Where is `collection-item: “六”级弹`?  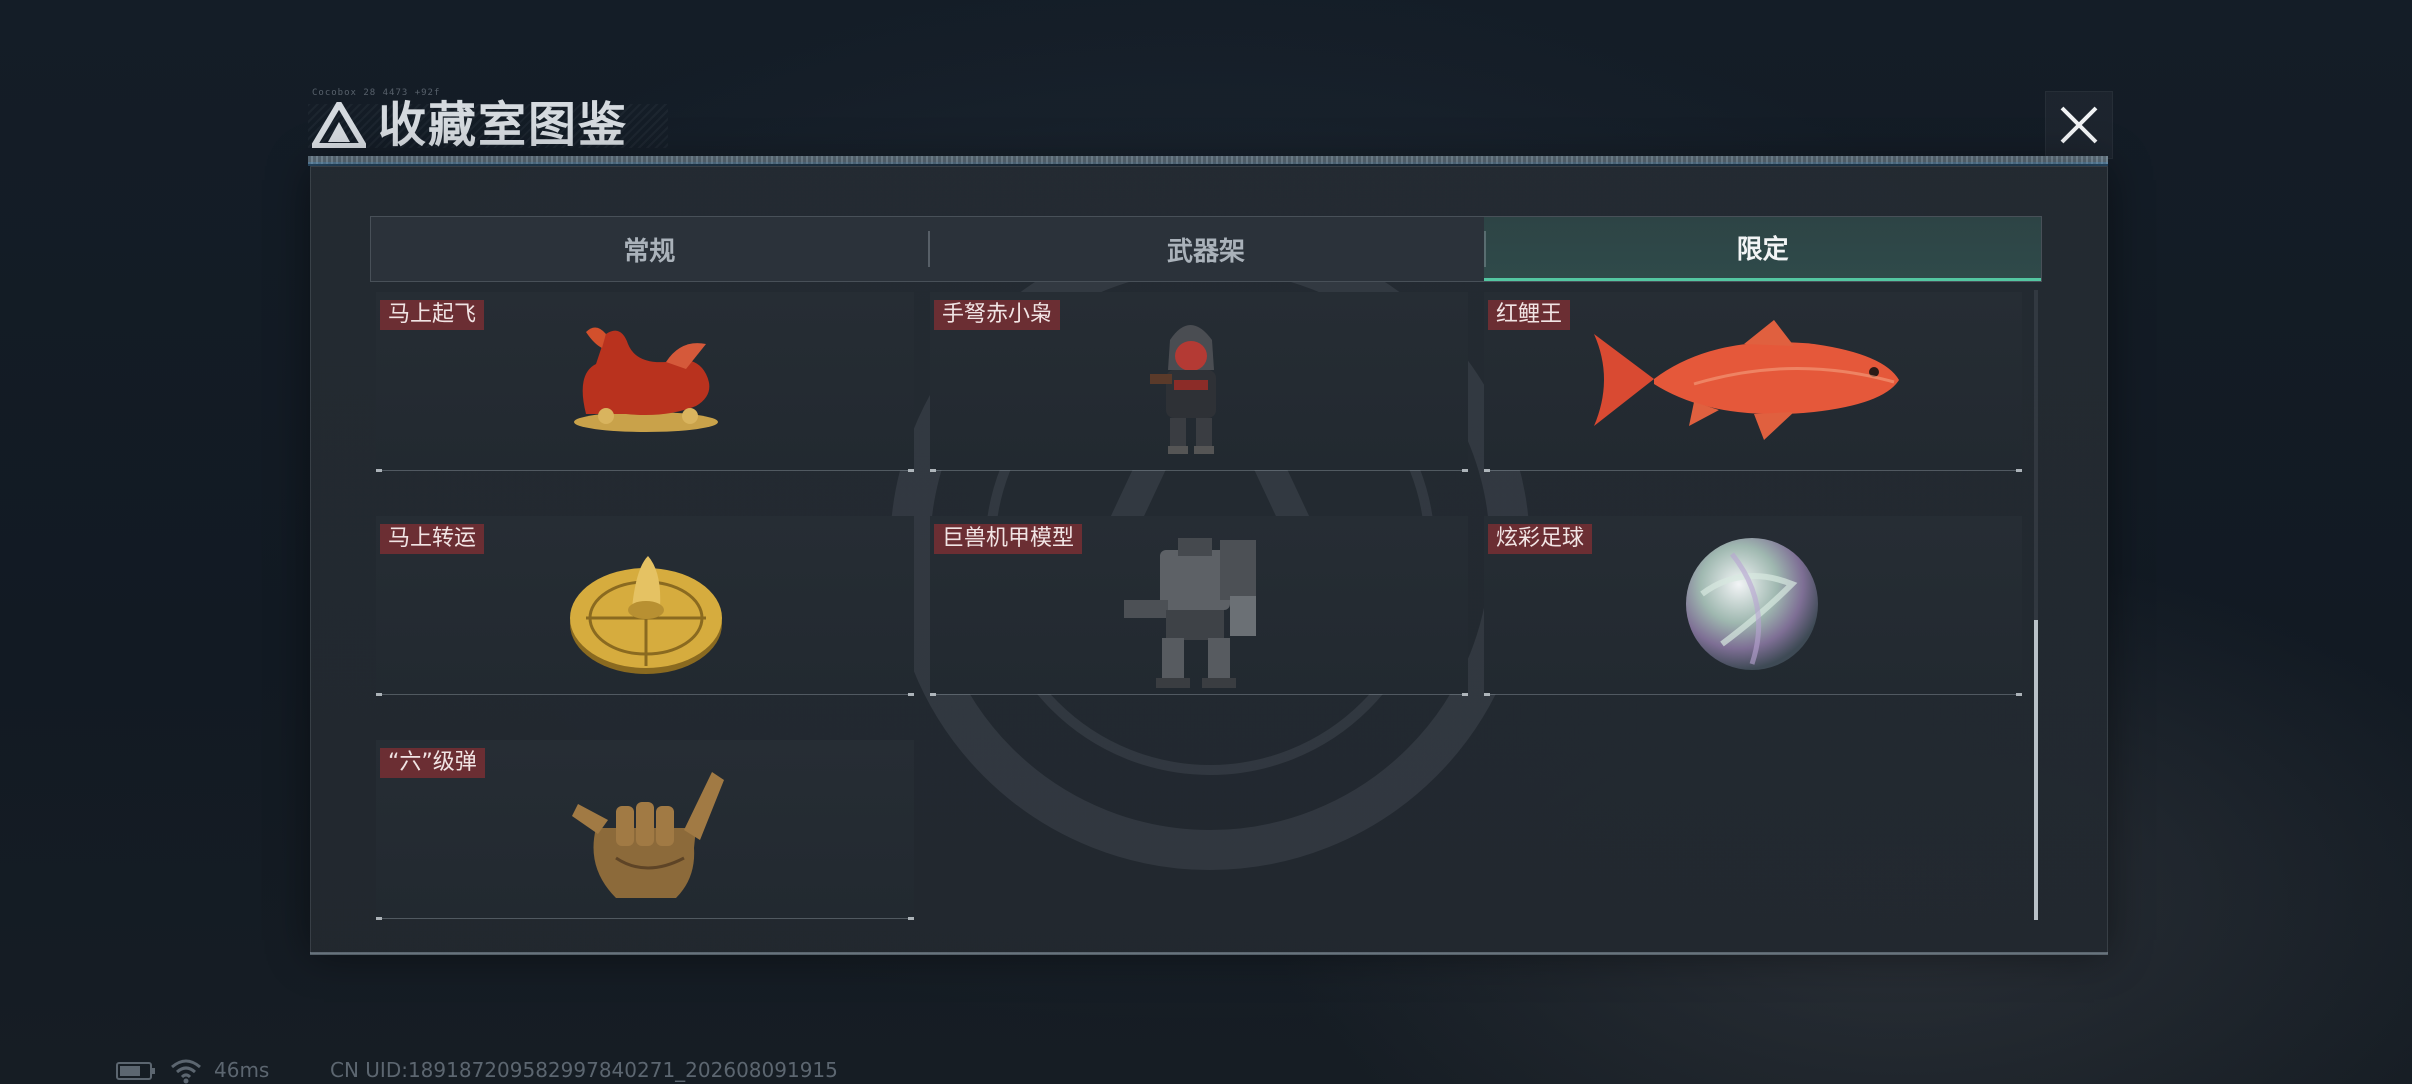
collection-item: “六”级弹 is located at coordinates (645, 830).